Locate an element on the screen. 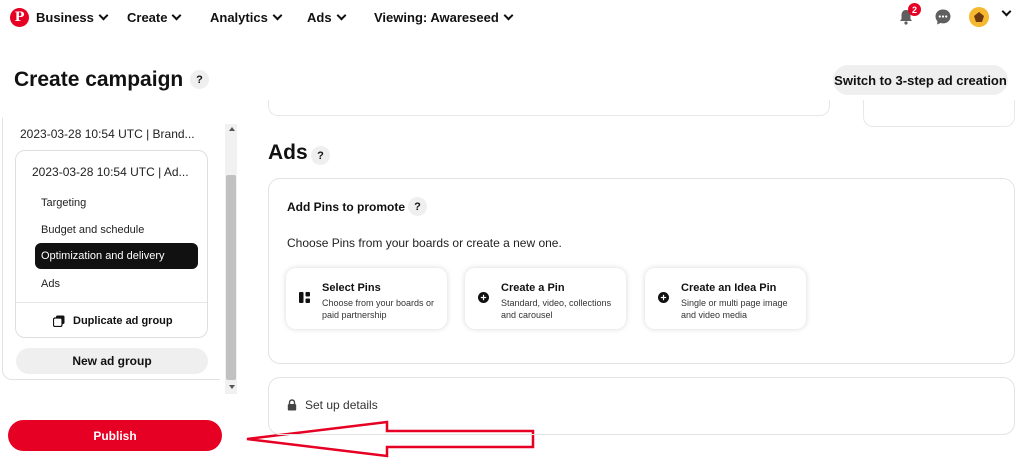  avatar is located at coordinates (979, 17).